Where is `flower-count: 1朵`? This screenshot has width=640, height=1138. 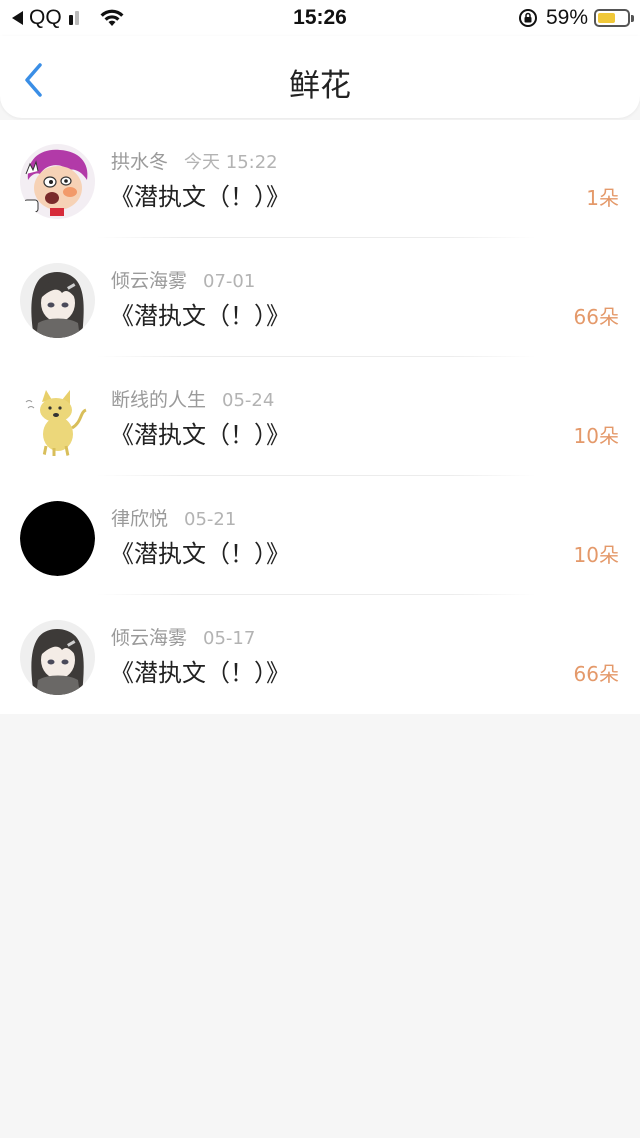
flower-count: 1朵 is located at coordinates (602, 198).